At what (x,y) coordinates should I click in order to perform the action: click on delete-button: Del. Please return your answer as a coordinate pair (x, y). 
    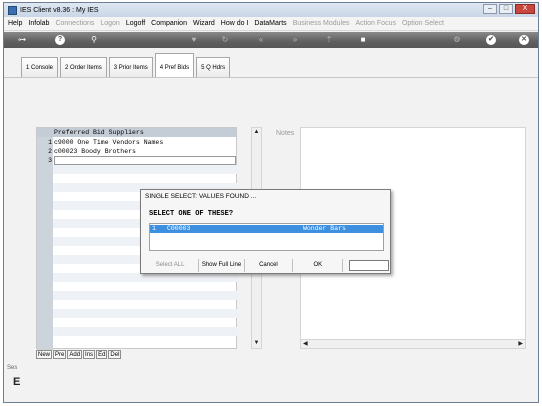
    Looking at the image, I should click on (115, 354).